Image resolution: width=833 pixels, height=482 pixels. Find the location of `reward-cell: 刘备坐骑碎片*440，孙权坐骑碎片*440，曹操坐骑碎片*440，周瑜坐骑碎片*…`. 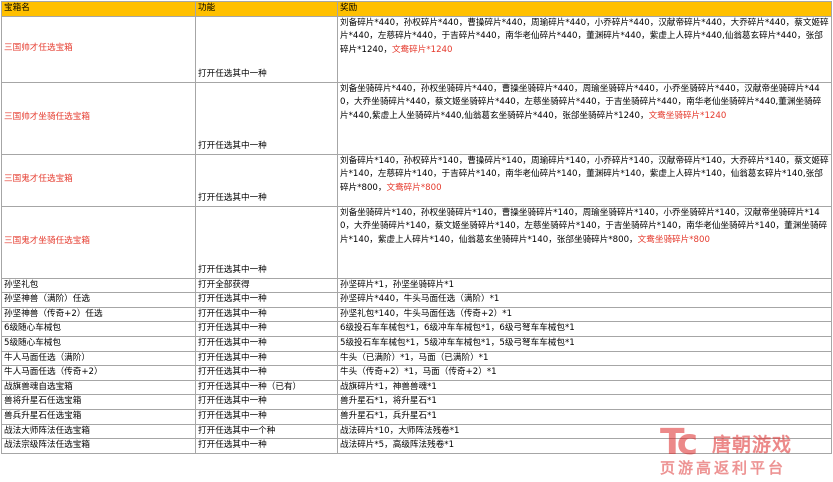

reward-cell: 刘备坐骑碎片*440，孙权坐骑碎片*440，曹操坐骑碎片*440，周瑜坐骑碎片*… is located at coordinates (584, 118).